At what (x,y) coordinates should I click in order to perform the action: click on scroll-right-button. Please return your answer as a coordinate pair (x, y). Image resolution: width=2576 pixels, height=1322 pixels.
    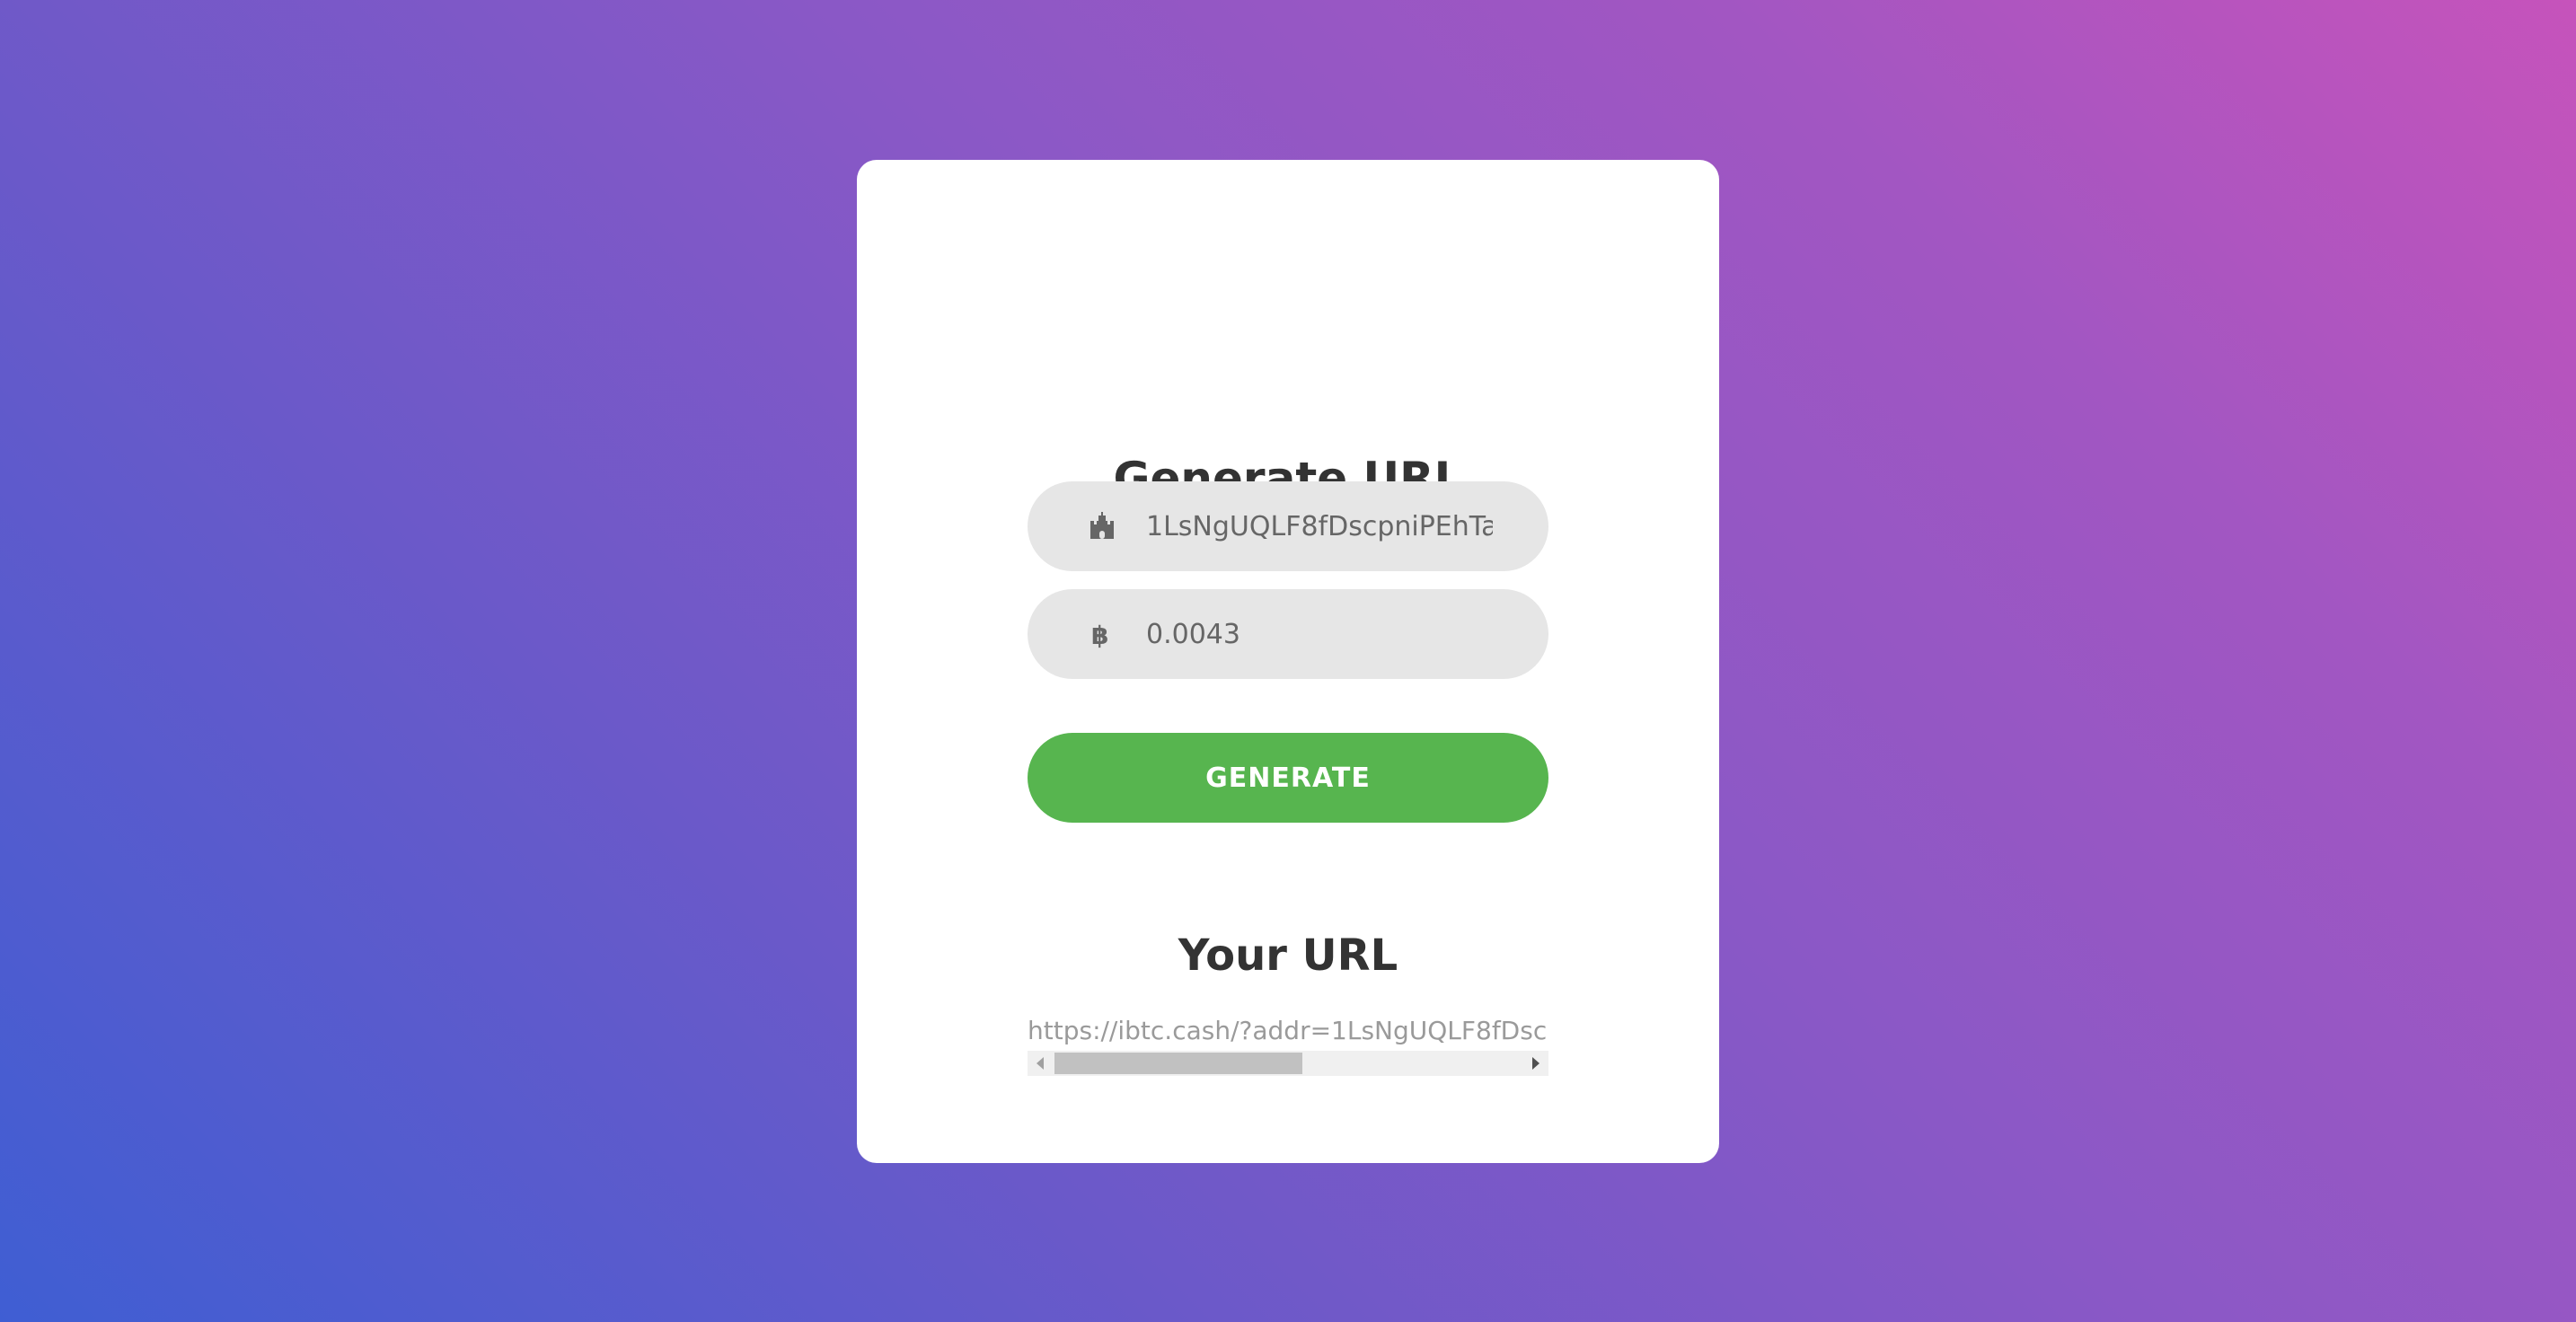
    Looking at the image, I should click on (1535, 1064).